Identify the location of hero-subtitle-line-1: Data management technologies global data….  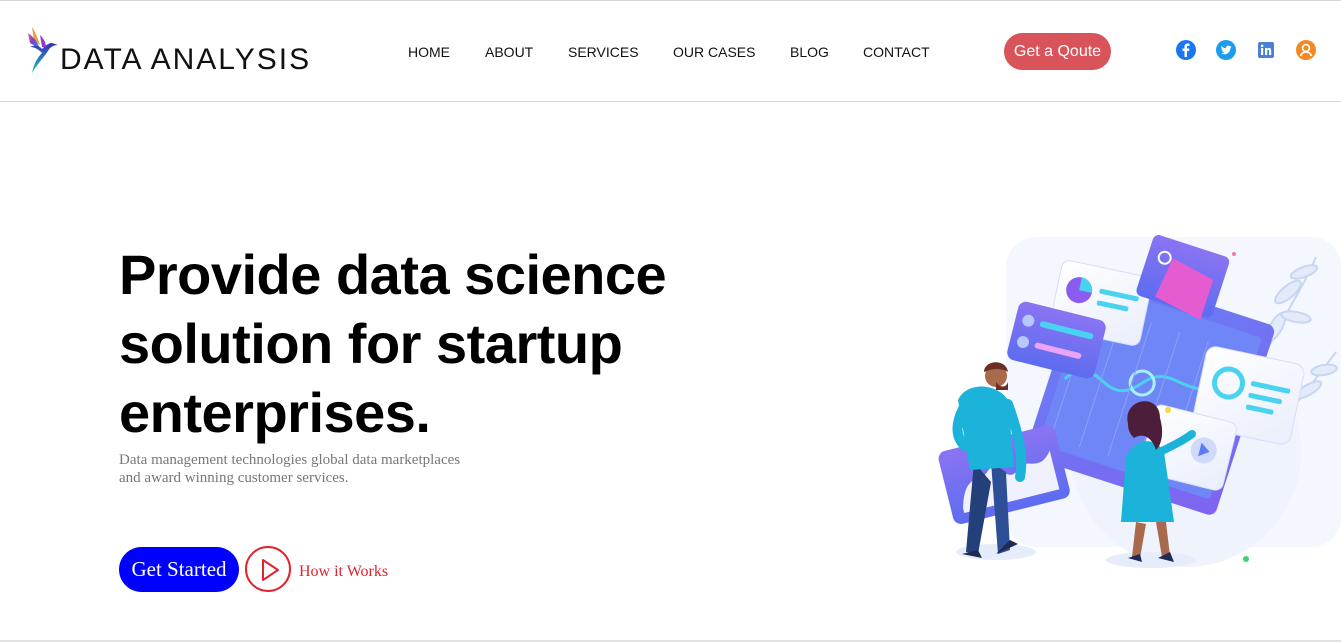
(290, 460).